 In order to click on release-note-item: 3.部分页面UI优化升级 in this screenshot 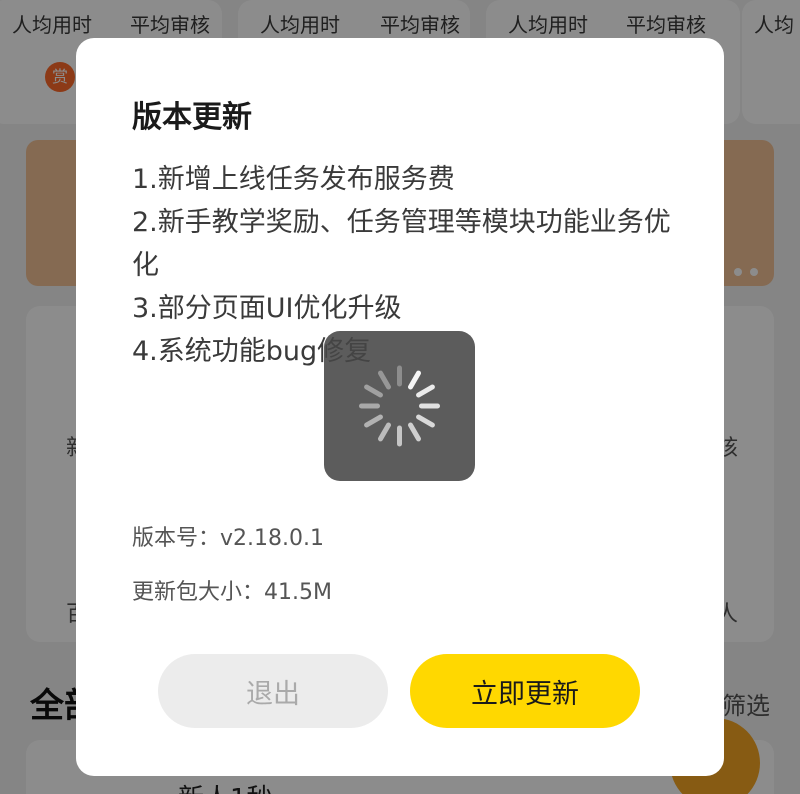, I will do `click(267, 308)`.